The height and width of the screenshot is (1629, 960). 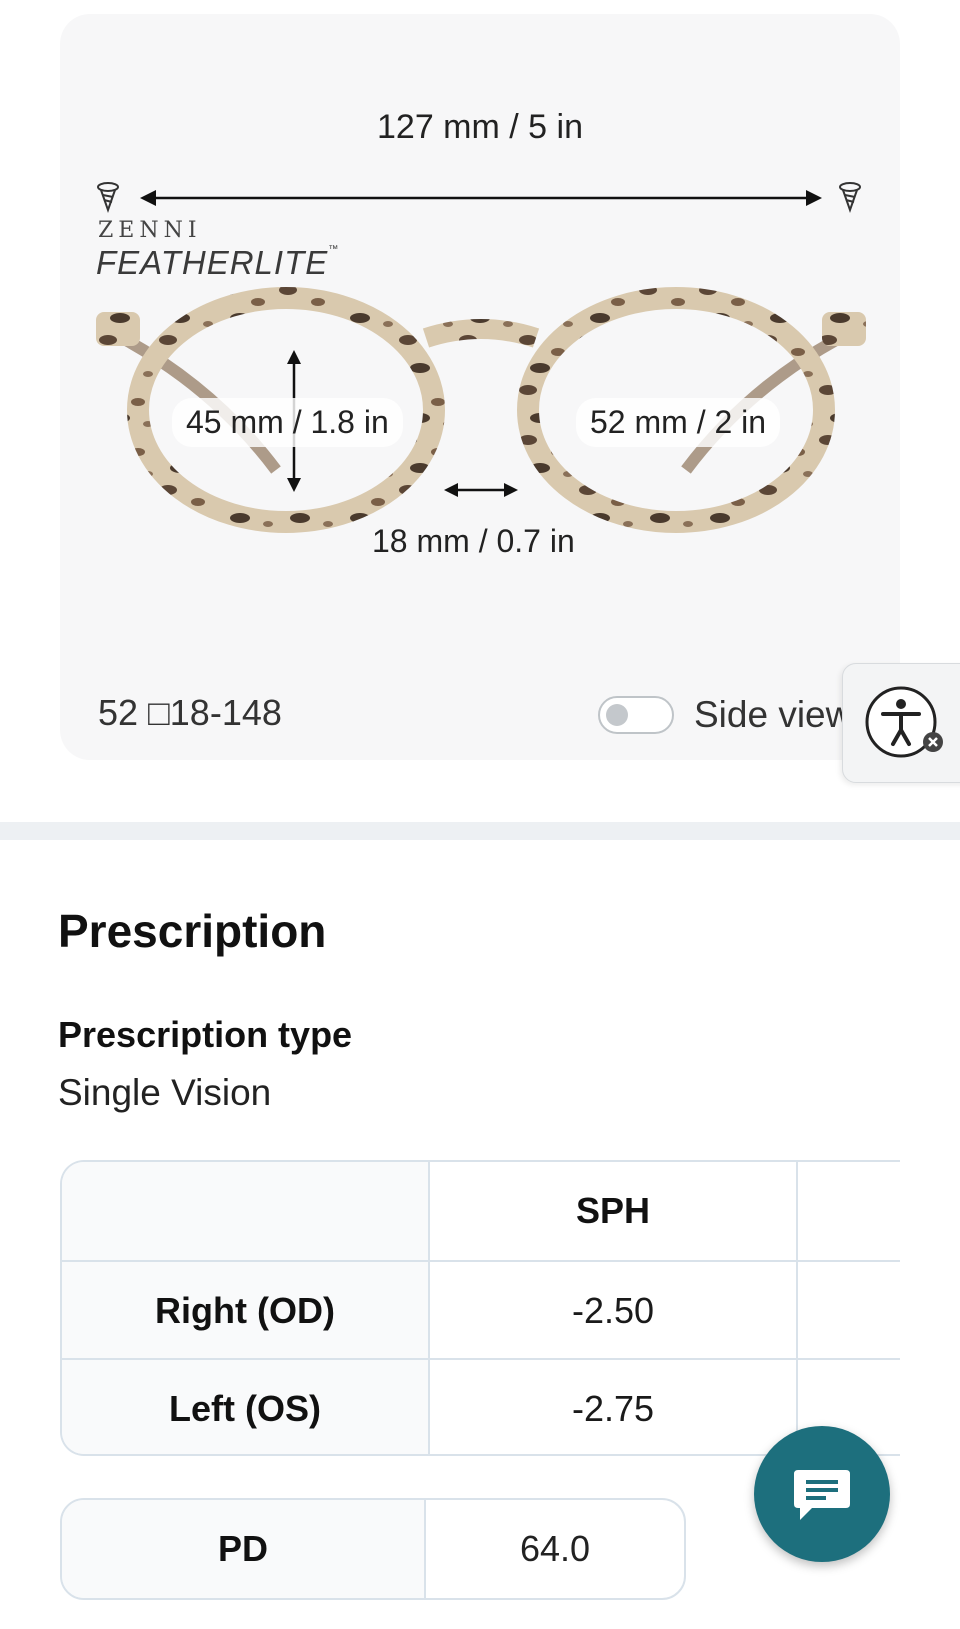 I want to click on lens-width-label: 52 mm / 2 in, so click(x=678, y=422).